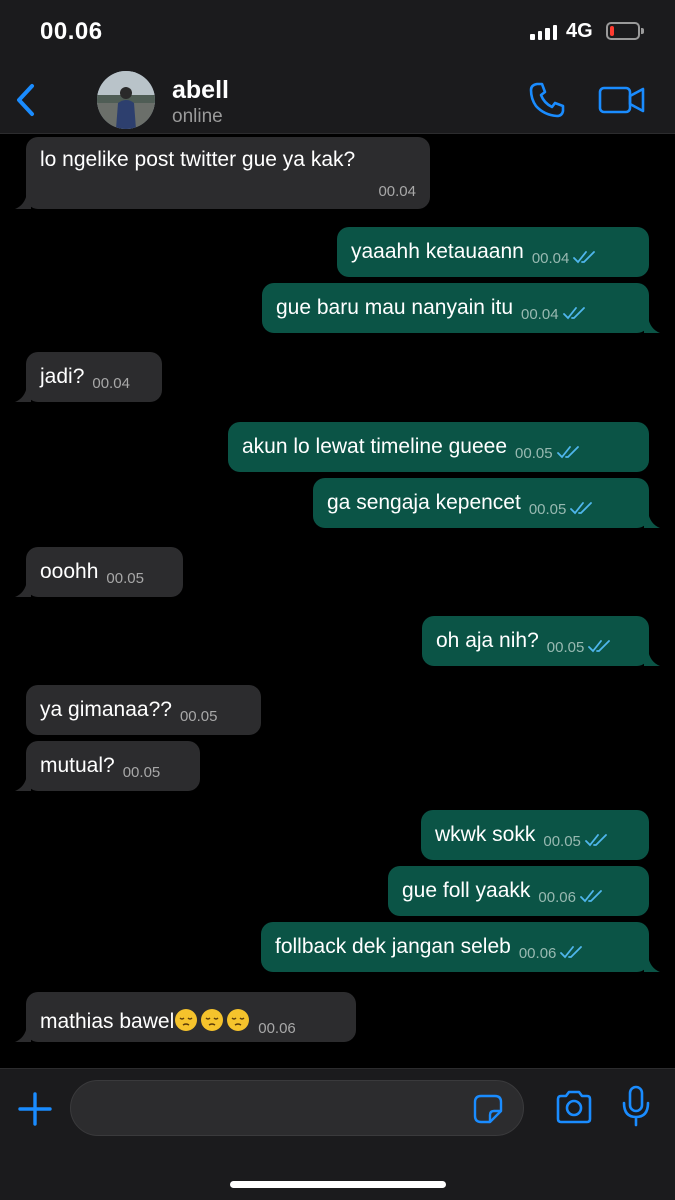  Describe the element at coordinates (612, 31) in the screenshot. I see `battery-level` at that location.